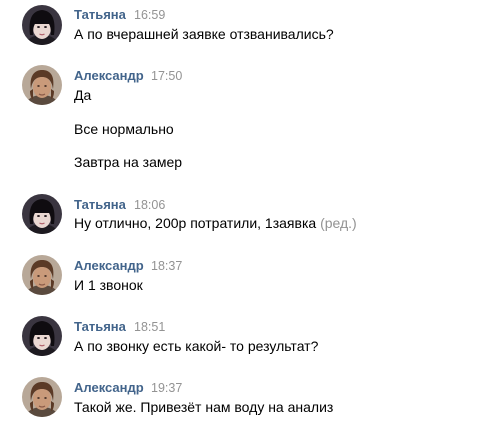  Describe the element at coordinates (166, 388) in the screenshot. I see `message-timestamp: 19:37` at that location.